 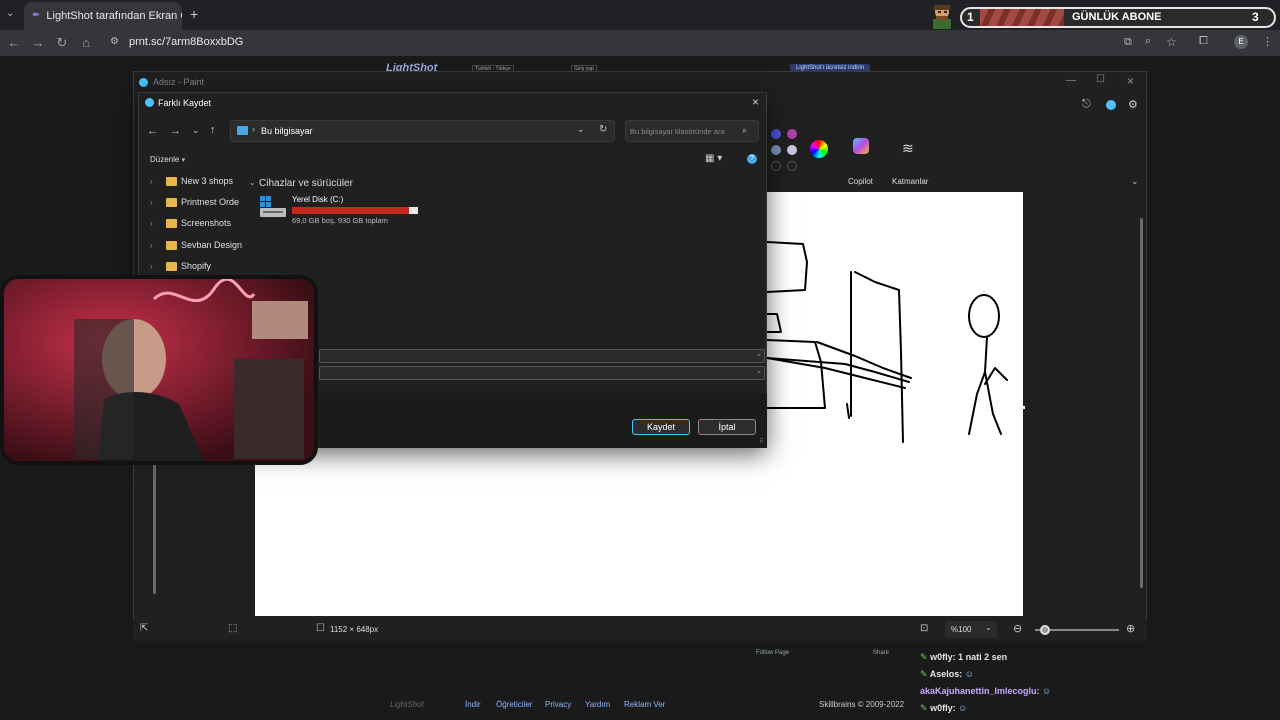 I want to click on zoom-out-icon: ⊖, so click(x=1017, y=628).